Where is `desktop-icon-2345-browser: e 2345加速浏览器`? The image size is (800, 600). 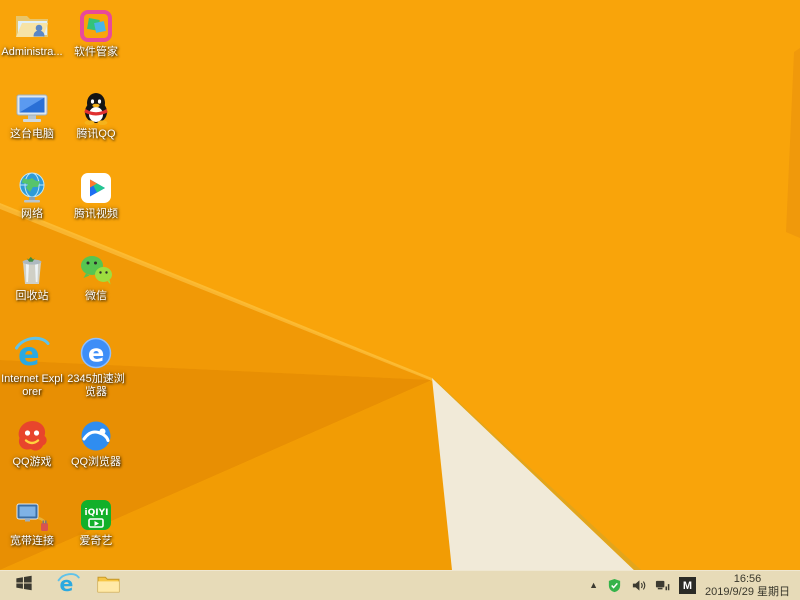 desktop-icon-2345-browser: e 2345加速浏览器 is located at coordinates (96, 367).